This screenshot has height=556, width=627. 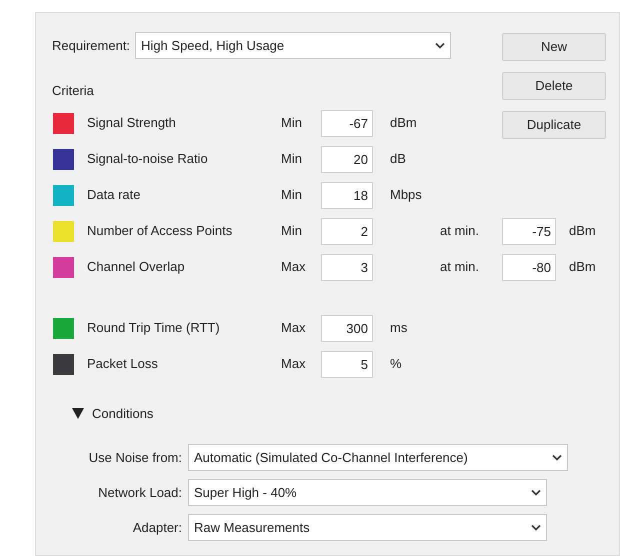 What do you see at coordinates (73, 91) in the screenshot?
I see `criteria-heading: Criteria` at bounding box center [73, 91].